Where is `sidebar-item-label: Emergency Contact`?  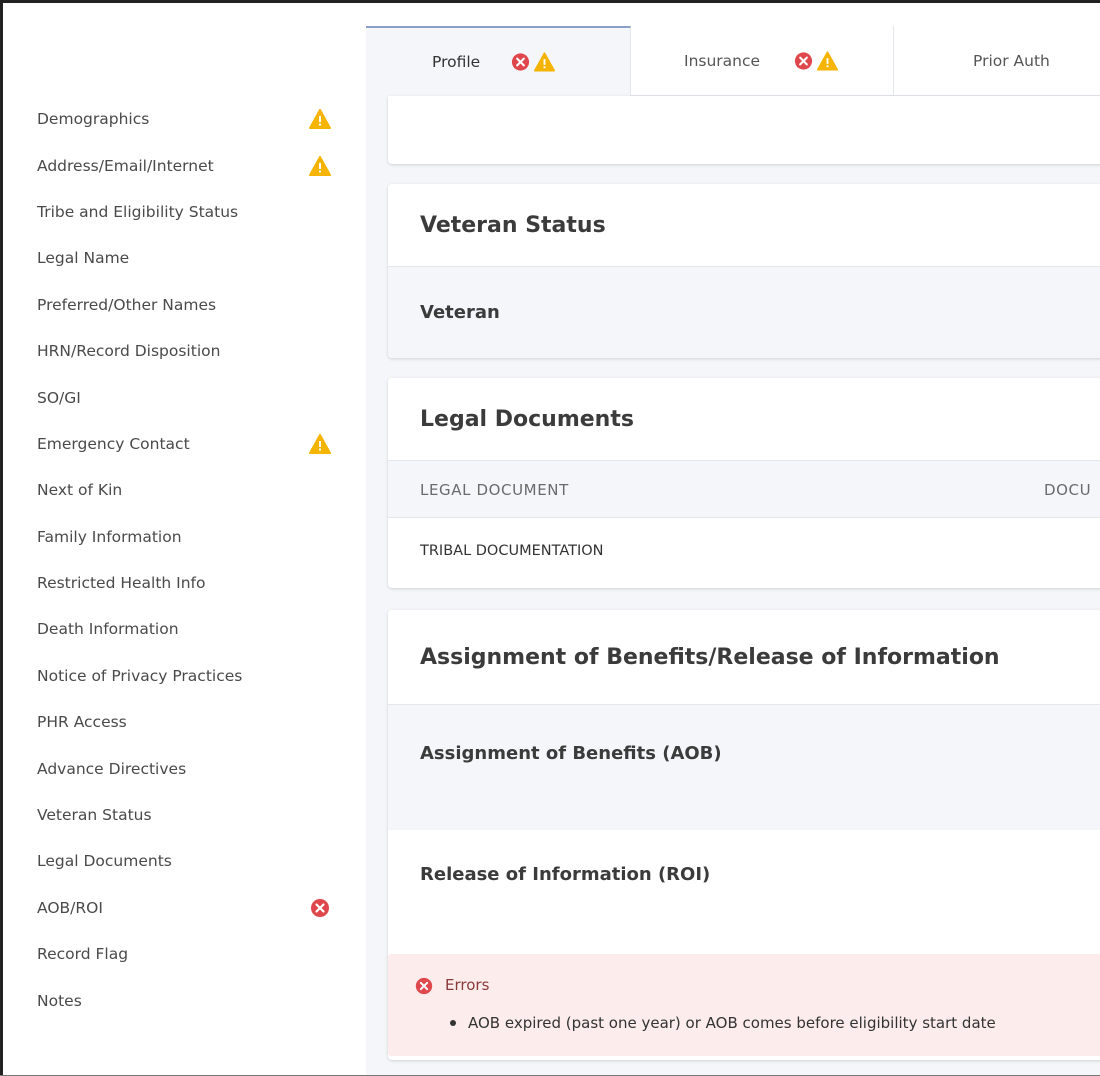 sidebar-item-label: Emergency Contact is located at coordinates (113, 443).